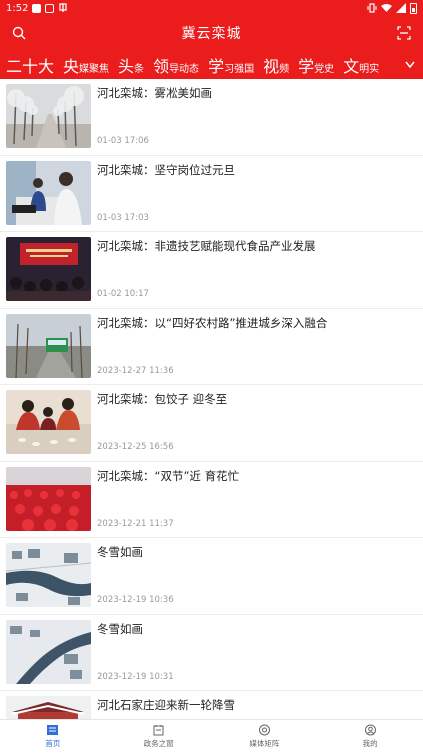 This screenshot has width=423, height=753. What do you see at coordinates (211, 8) in the screenshot?
I see `status-bar: 1:52` at bounding box center [211, 8].